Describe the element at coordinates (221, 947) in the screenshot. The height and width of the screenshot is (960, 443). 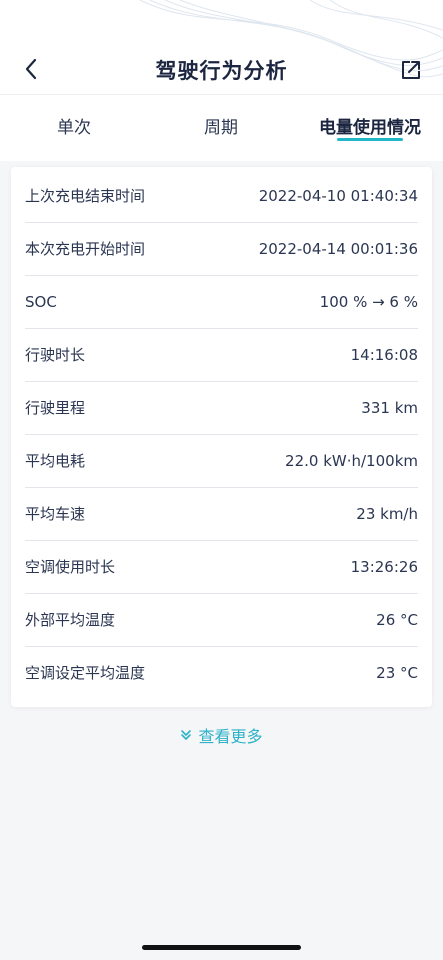
I see `home-indicator` at that location.